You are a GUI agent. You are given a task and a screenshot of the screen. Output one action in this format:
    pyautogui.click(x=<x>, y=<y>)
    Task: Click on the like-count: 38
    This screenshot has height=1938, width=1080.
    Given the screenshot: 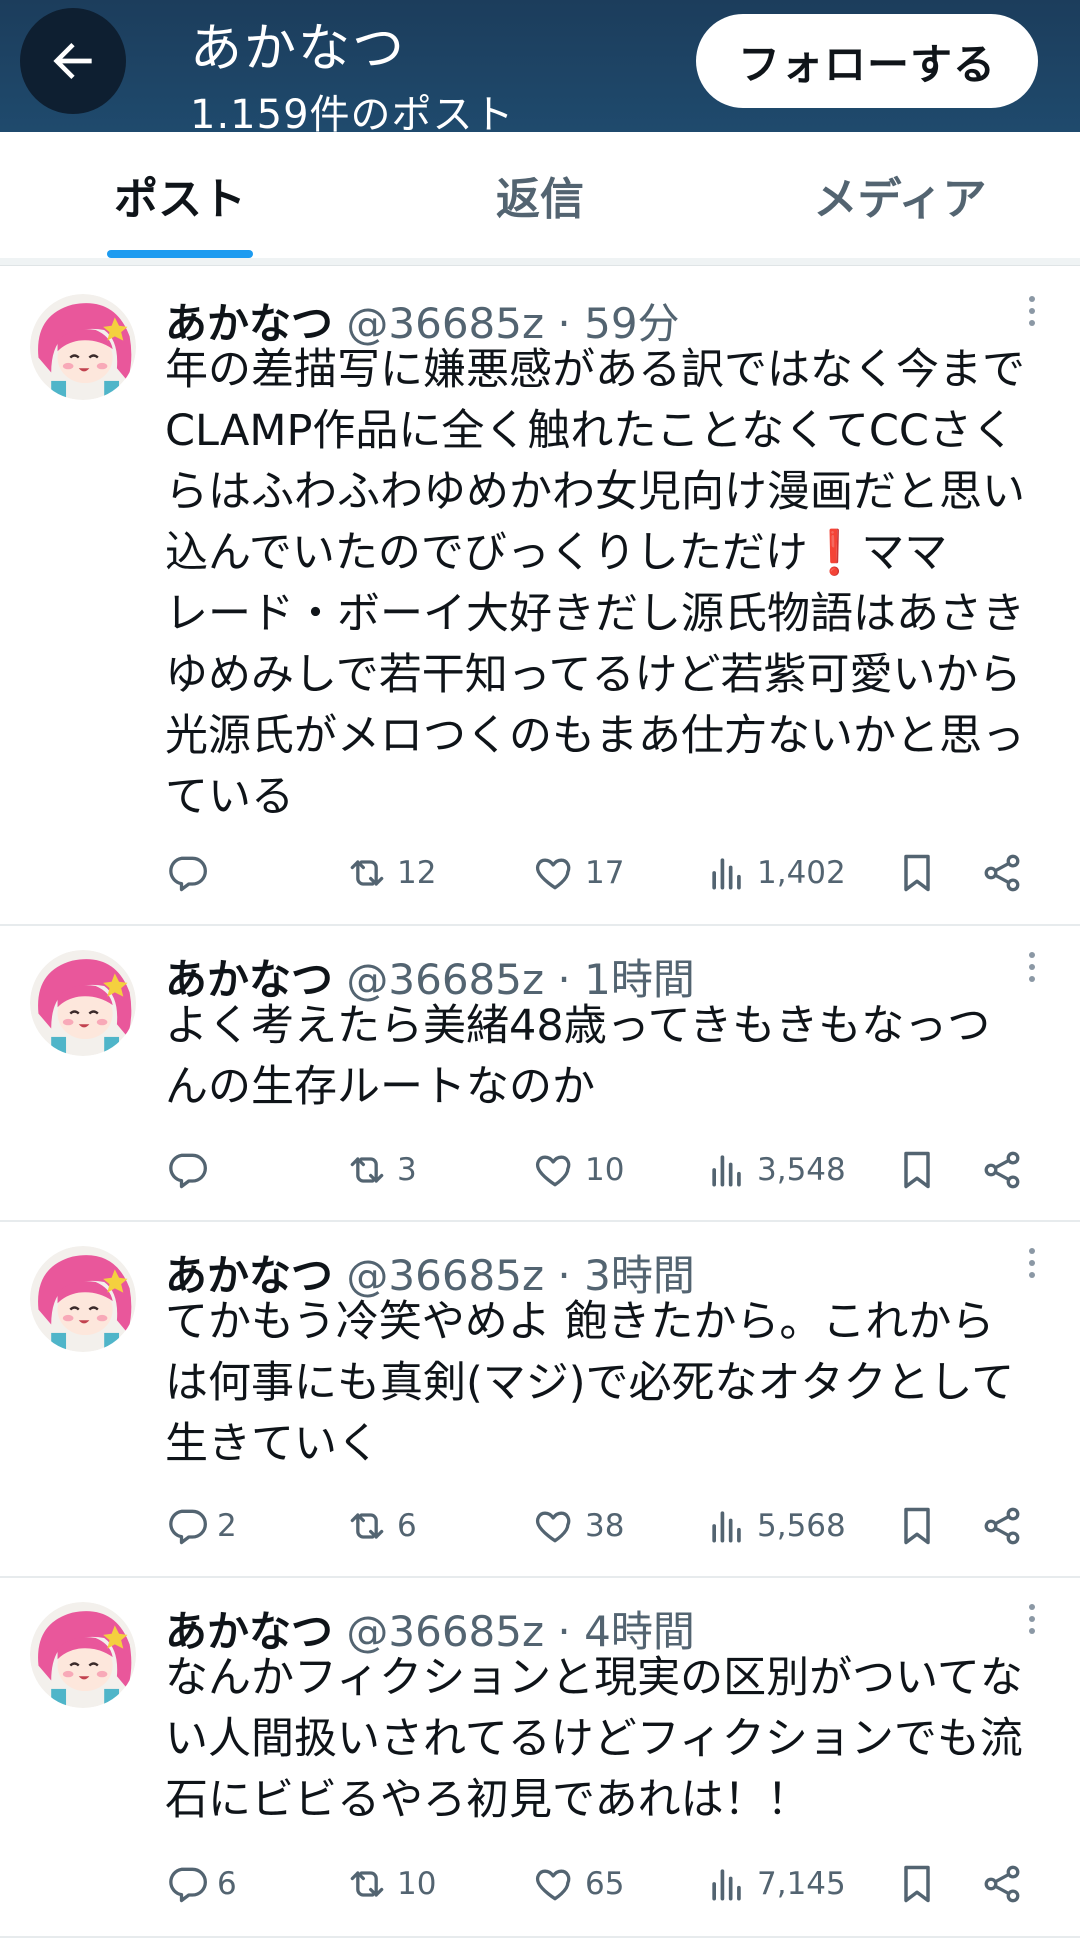 What is the action you would take?
    pyautogui.click(x=605, y=1526)
    